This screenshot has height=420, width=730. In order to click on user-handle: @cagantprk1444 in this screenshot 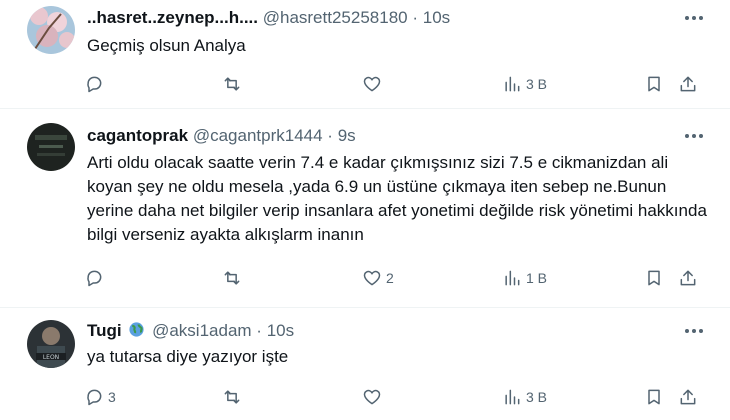, I will do `click(258, 135)`.